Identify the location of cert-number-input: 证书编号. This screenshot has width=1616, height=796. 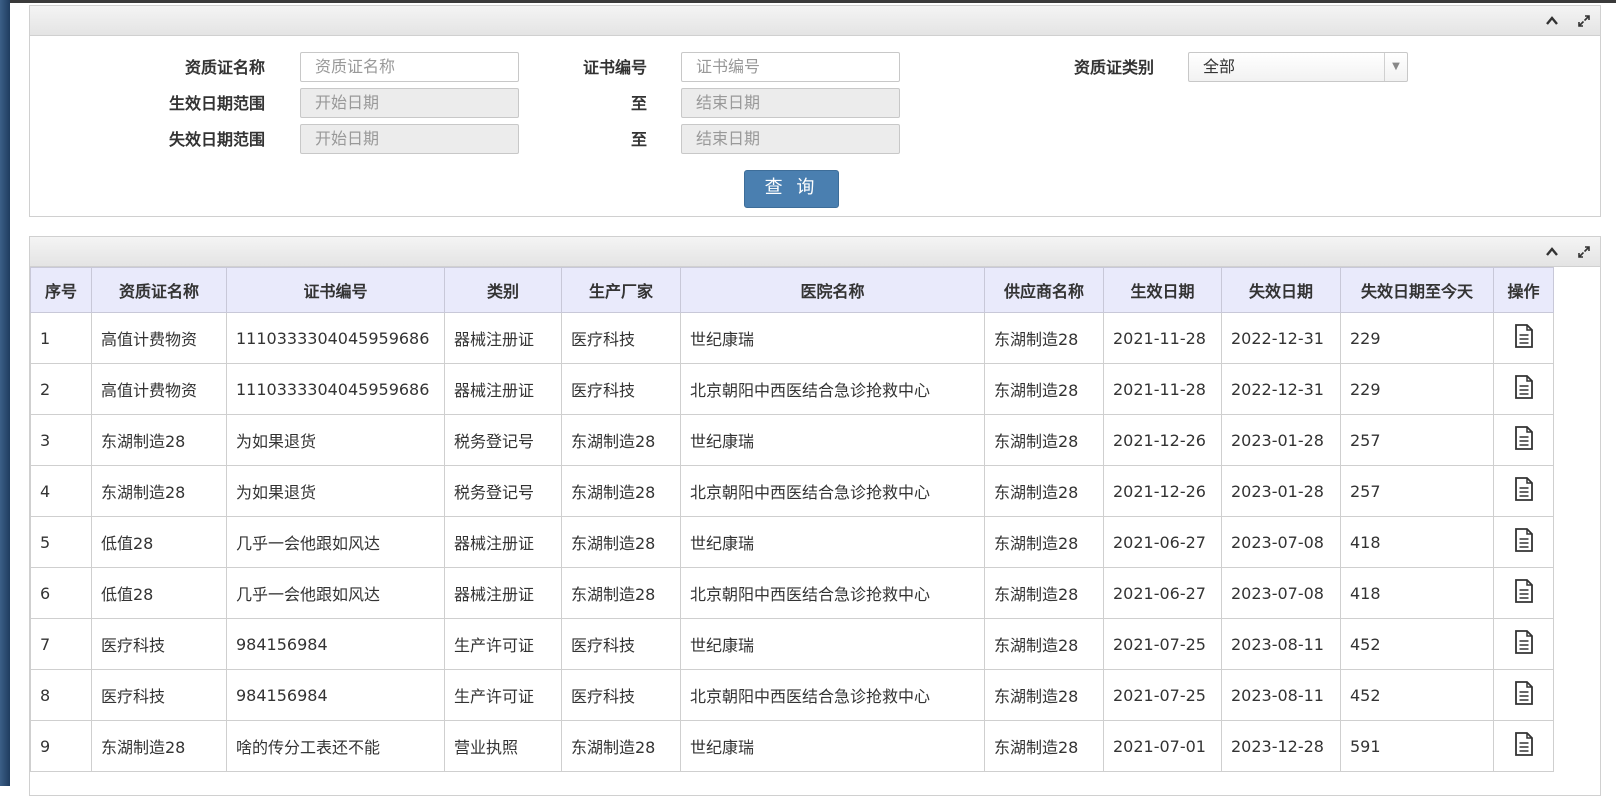
(790, 67).